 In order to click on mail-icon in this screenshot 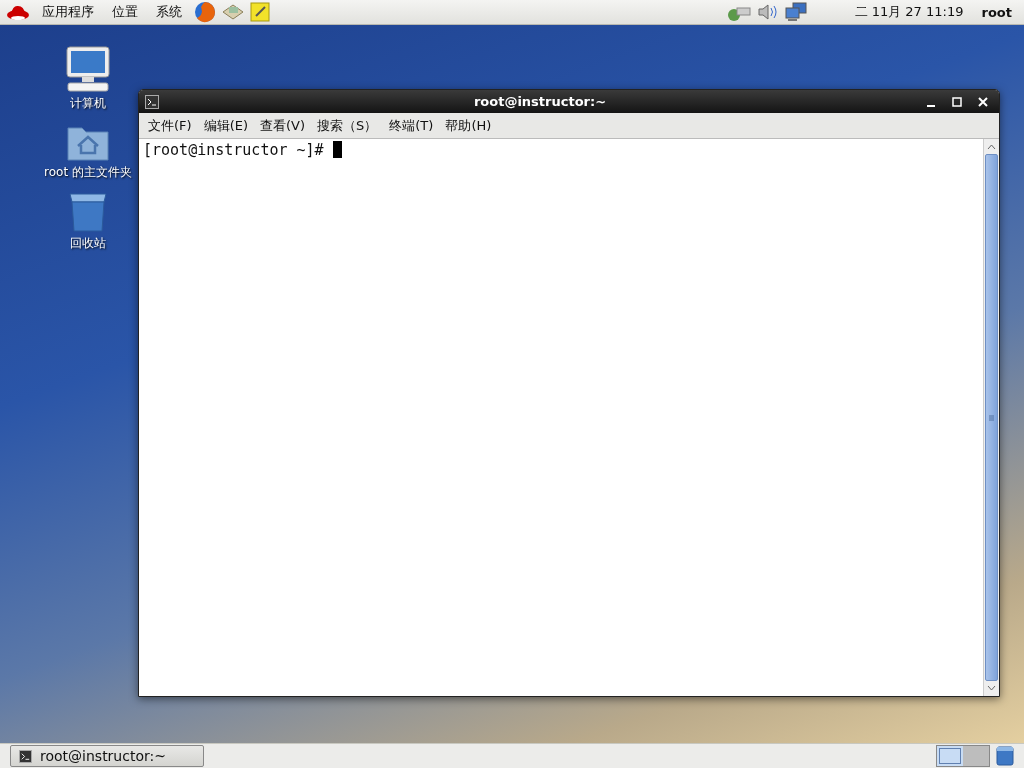, I will do `click(233, 12)`.